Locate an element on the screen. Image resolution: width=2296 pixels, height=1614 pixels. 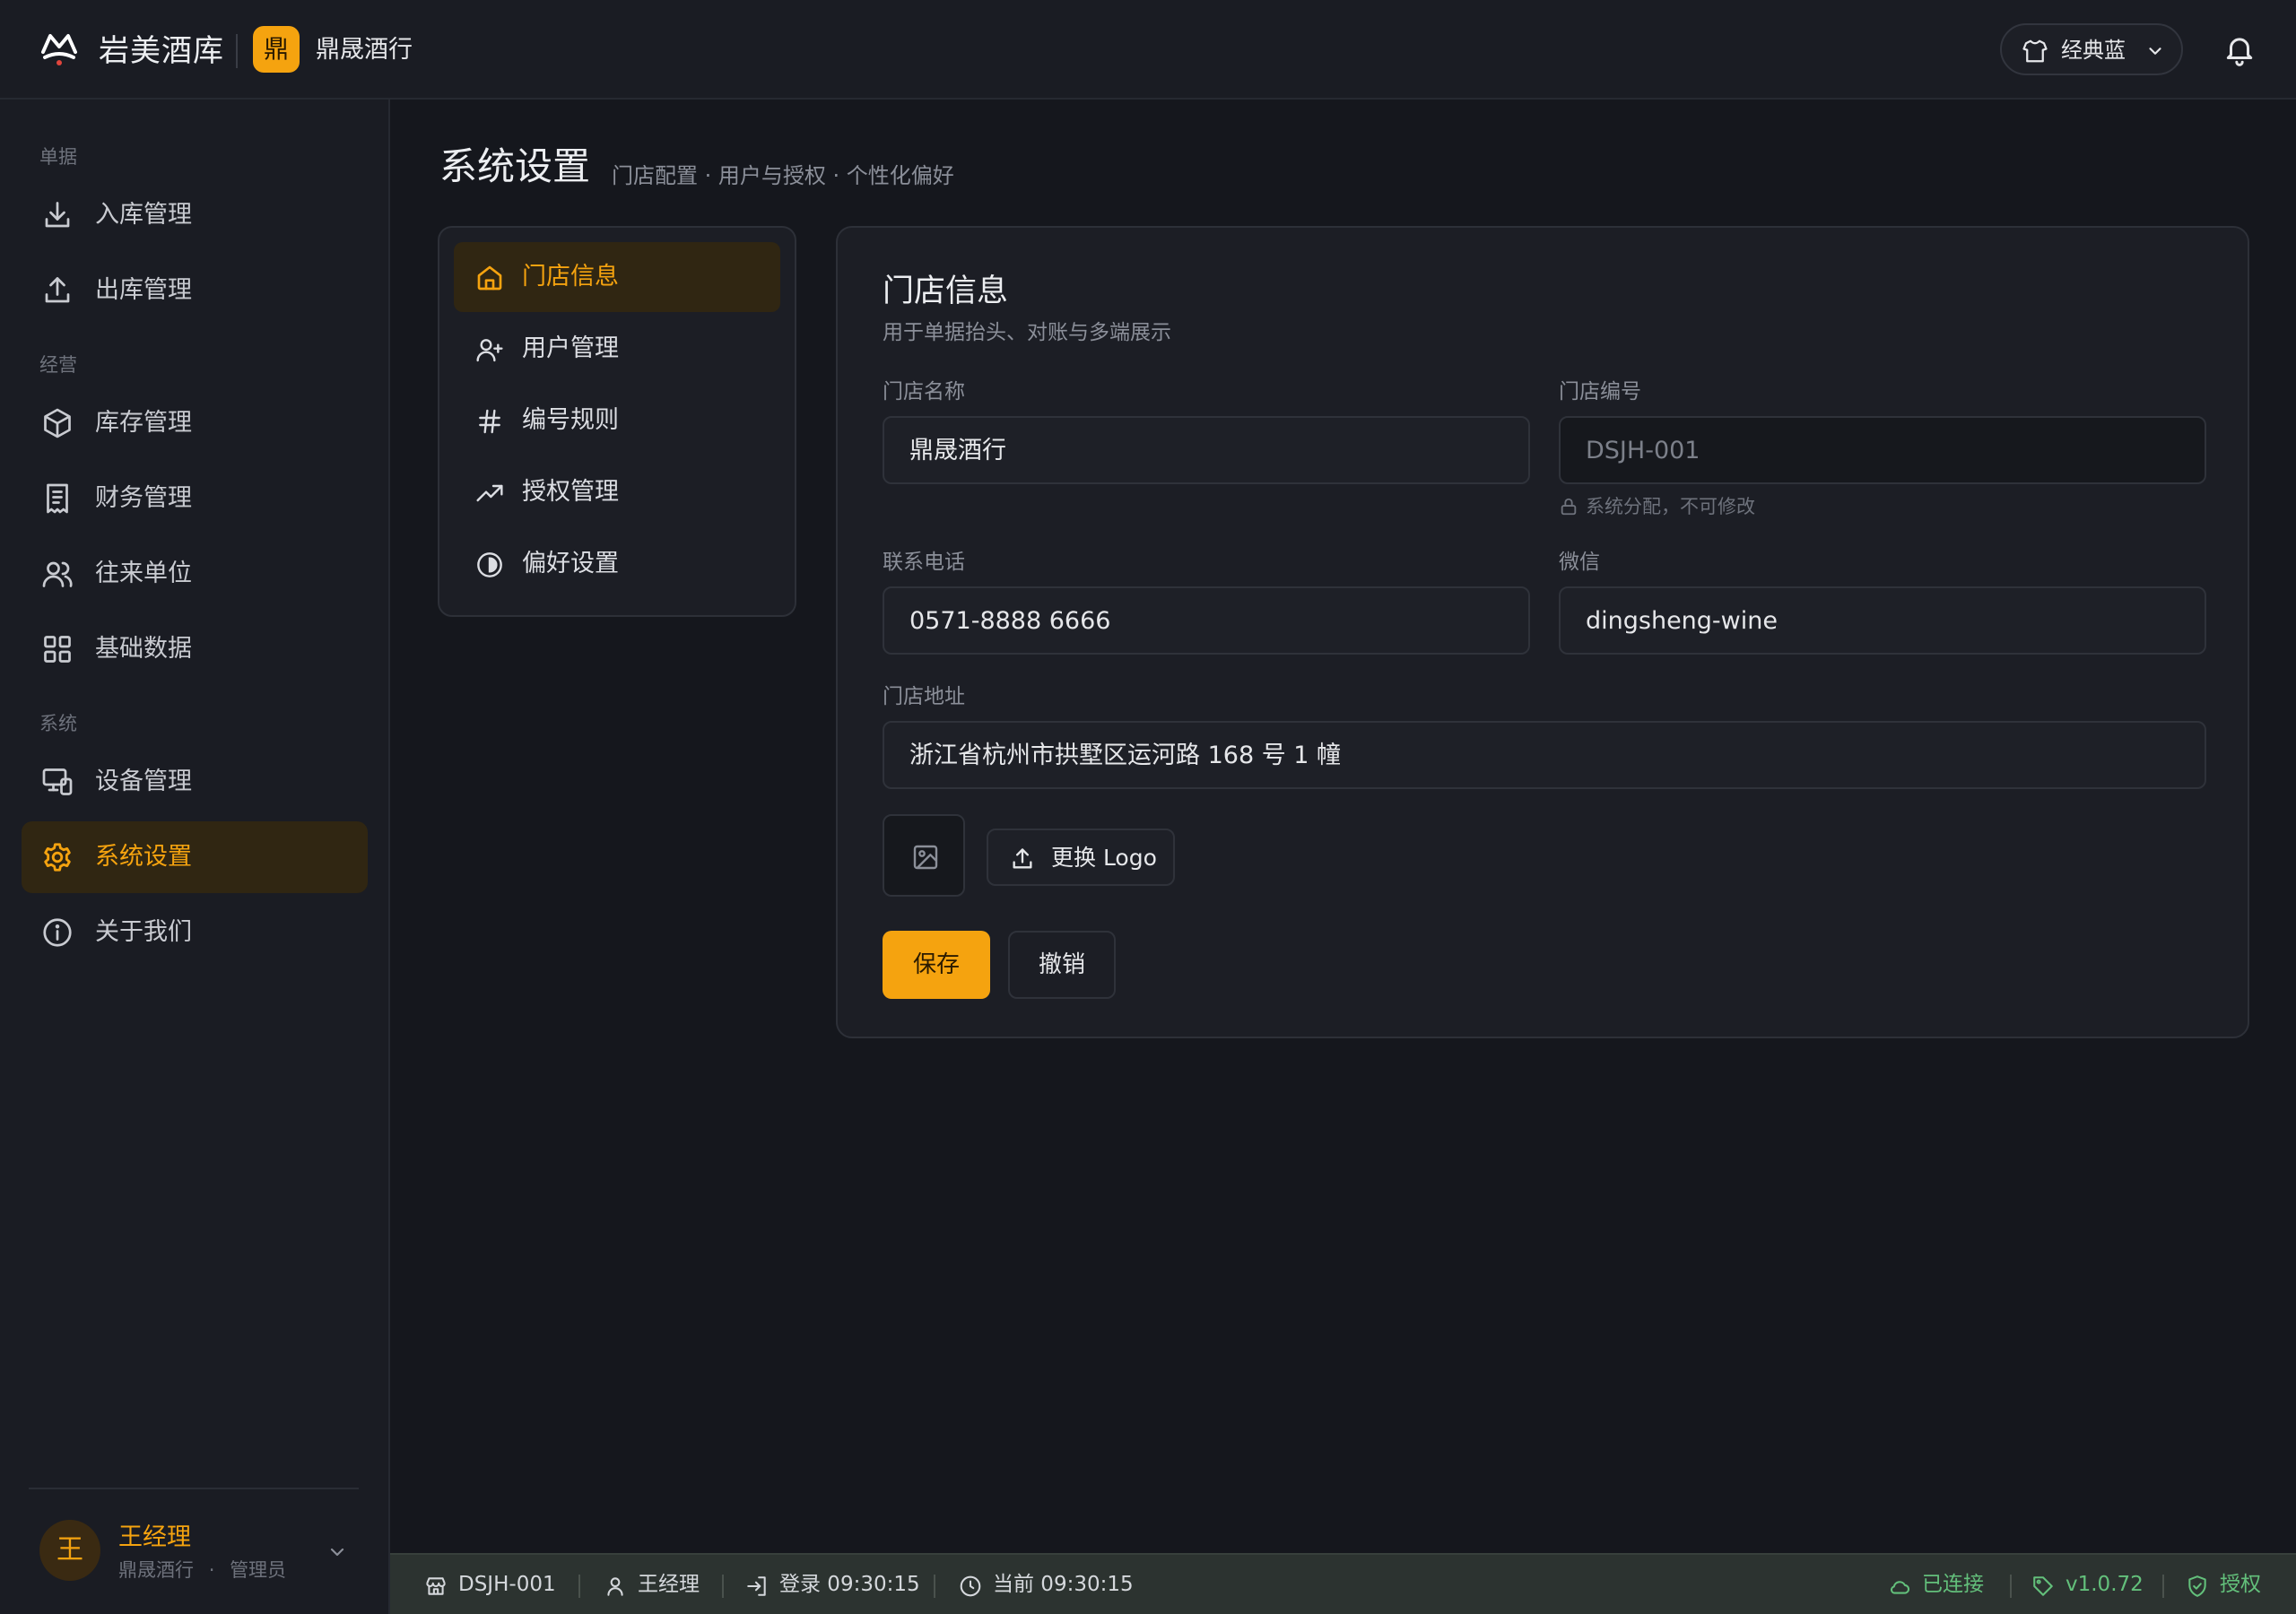
sidebar-item-devices: 设备管理 is located at coordinates (195, 782).